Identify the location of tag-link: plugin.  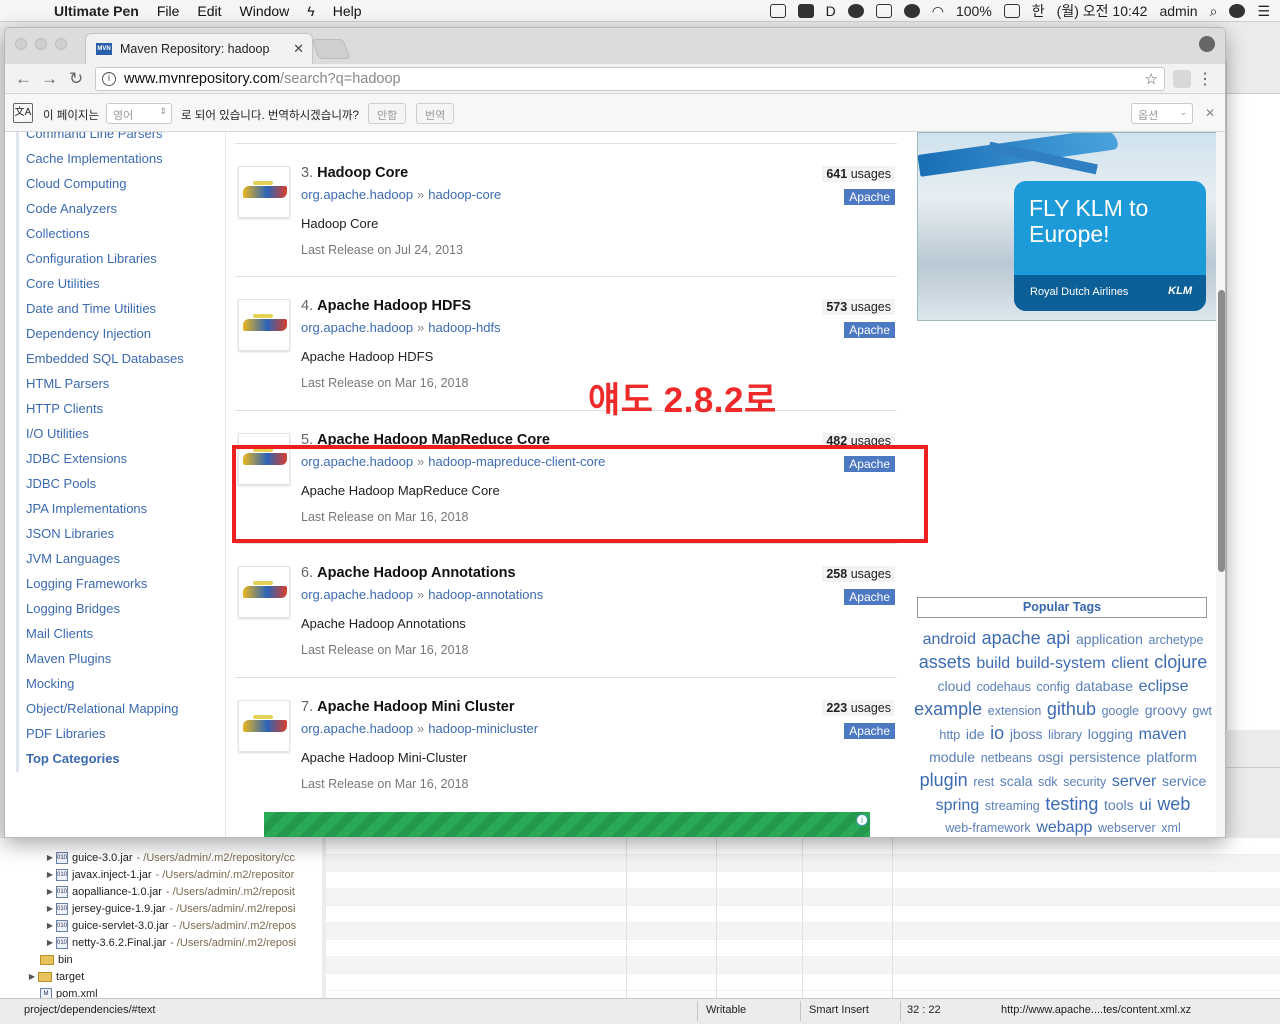
(944, 780).